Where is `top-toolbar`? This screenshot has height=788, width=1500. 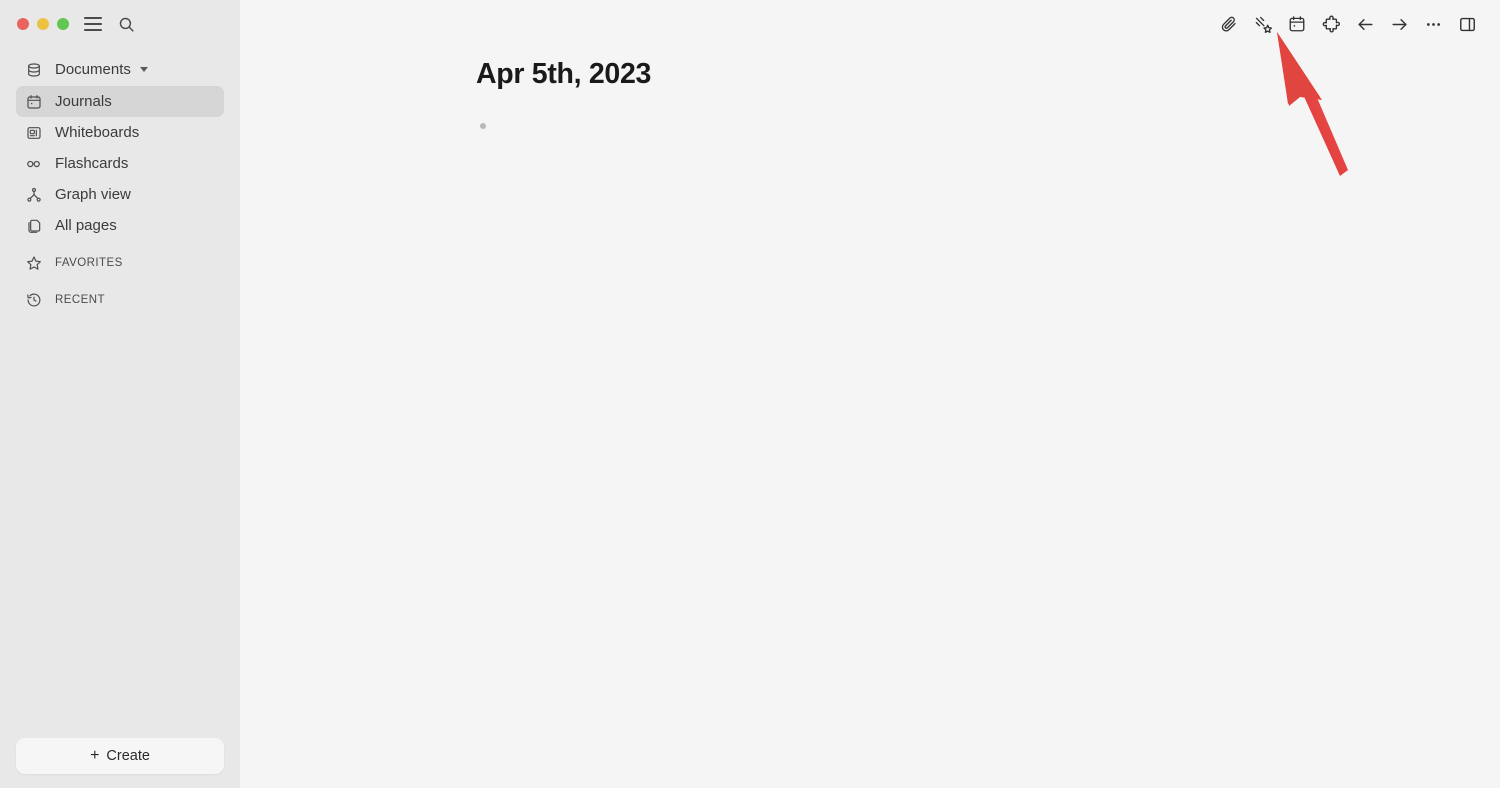
top-toolbar is located at coordinates (1356, 24).